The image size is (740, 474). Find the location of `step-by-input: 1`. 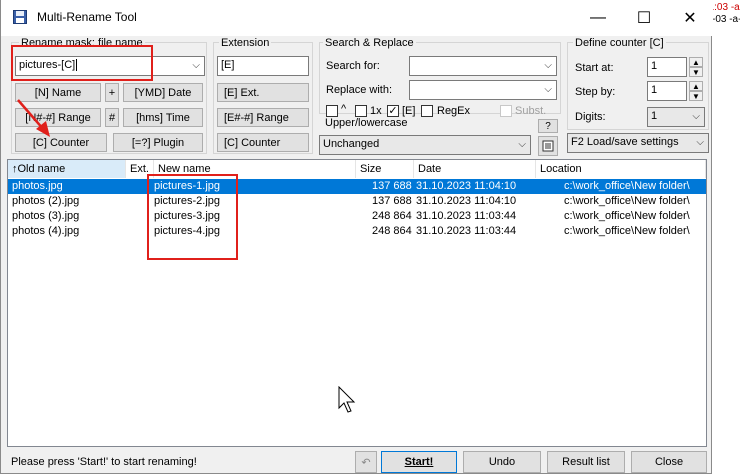

step-by-input: 1 is located at coordinates (667, 91).